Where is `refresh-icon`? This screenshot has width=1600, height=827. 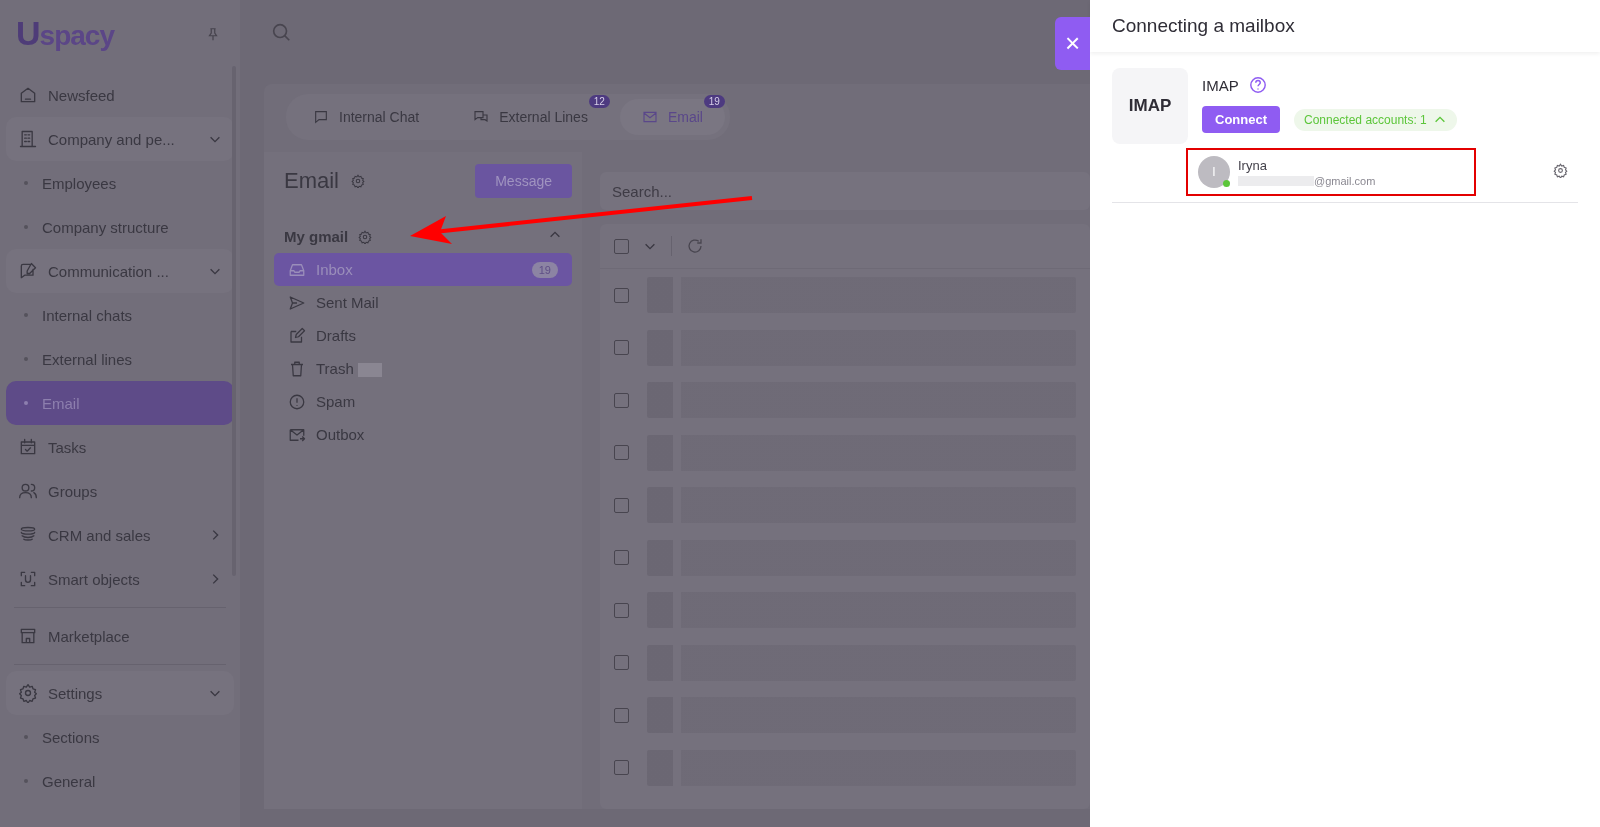 refresh-icon is located at coordinates (695, 246).